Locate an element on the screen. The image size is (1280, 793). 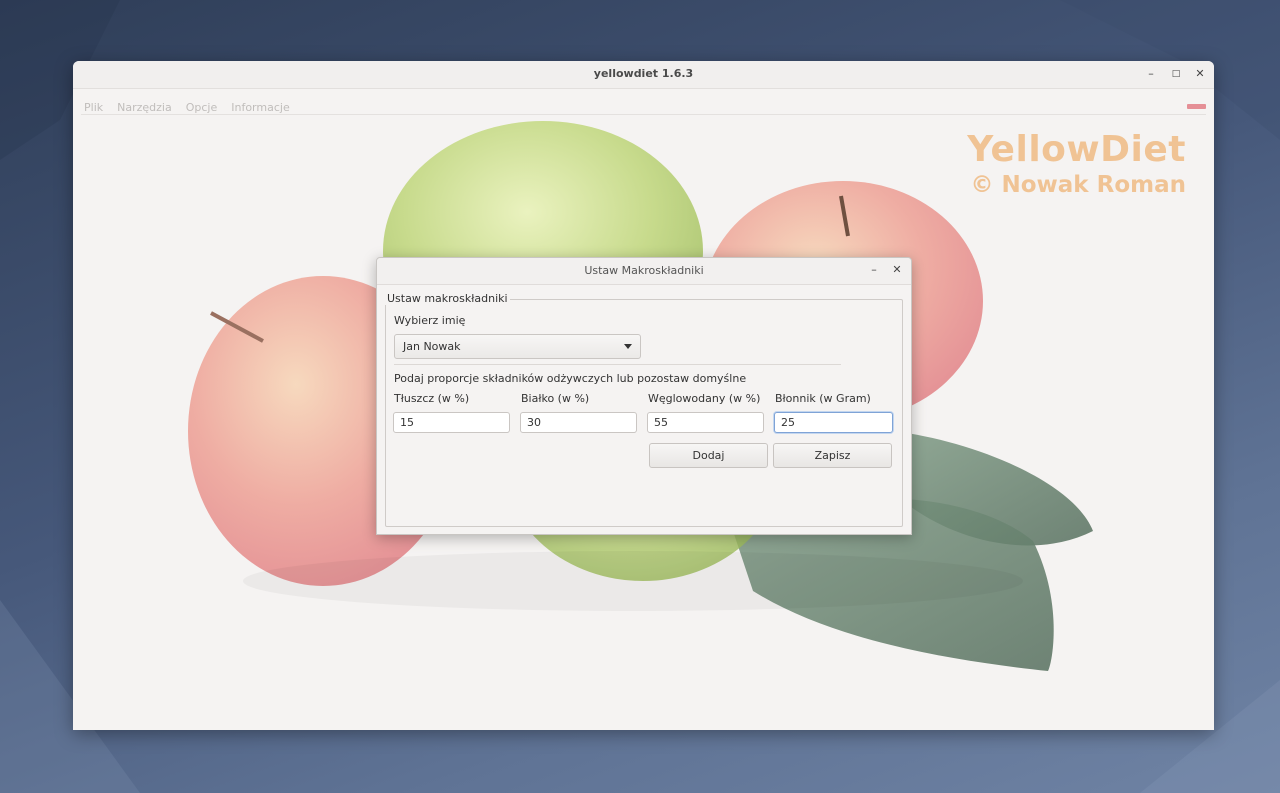
protein-label: Białko (w %) is located at coordinates (555, 398).